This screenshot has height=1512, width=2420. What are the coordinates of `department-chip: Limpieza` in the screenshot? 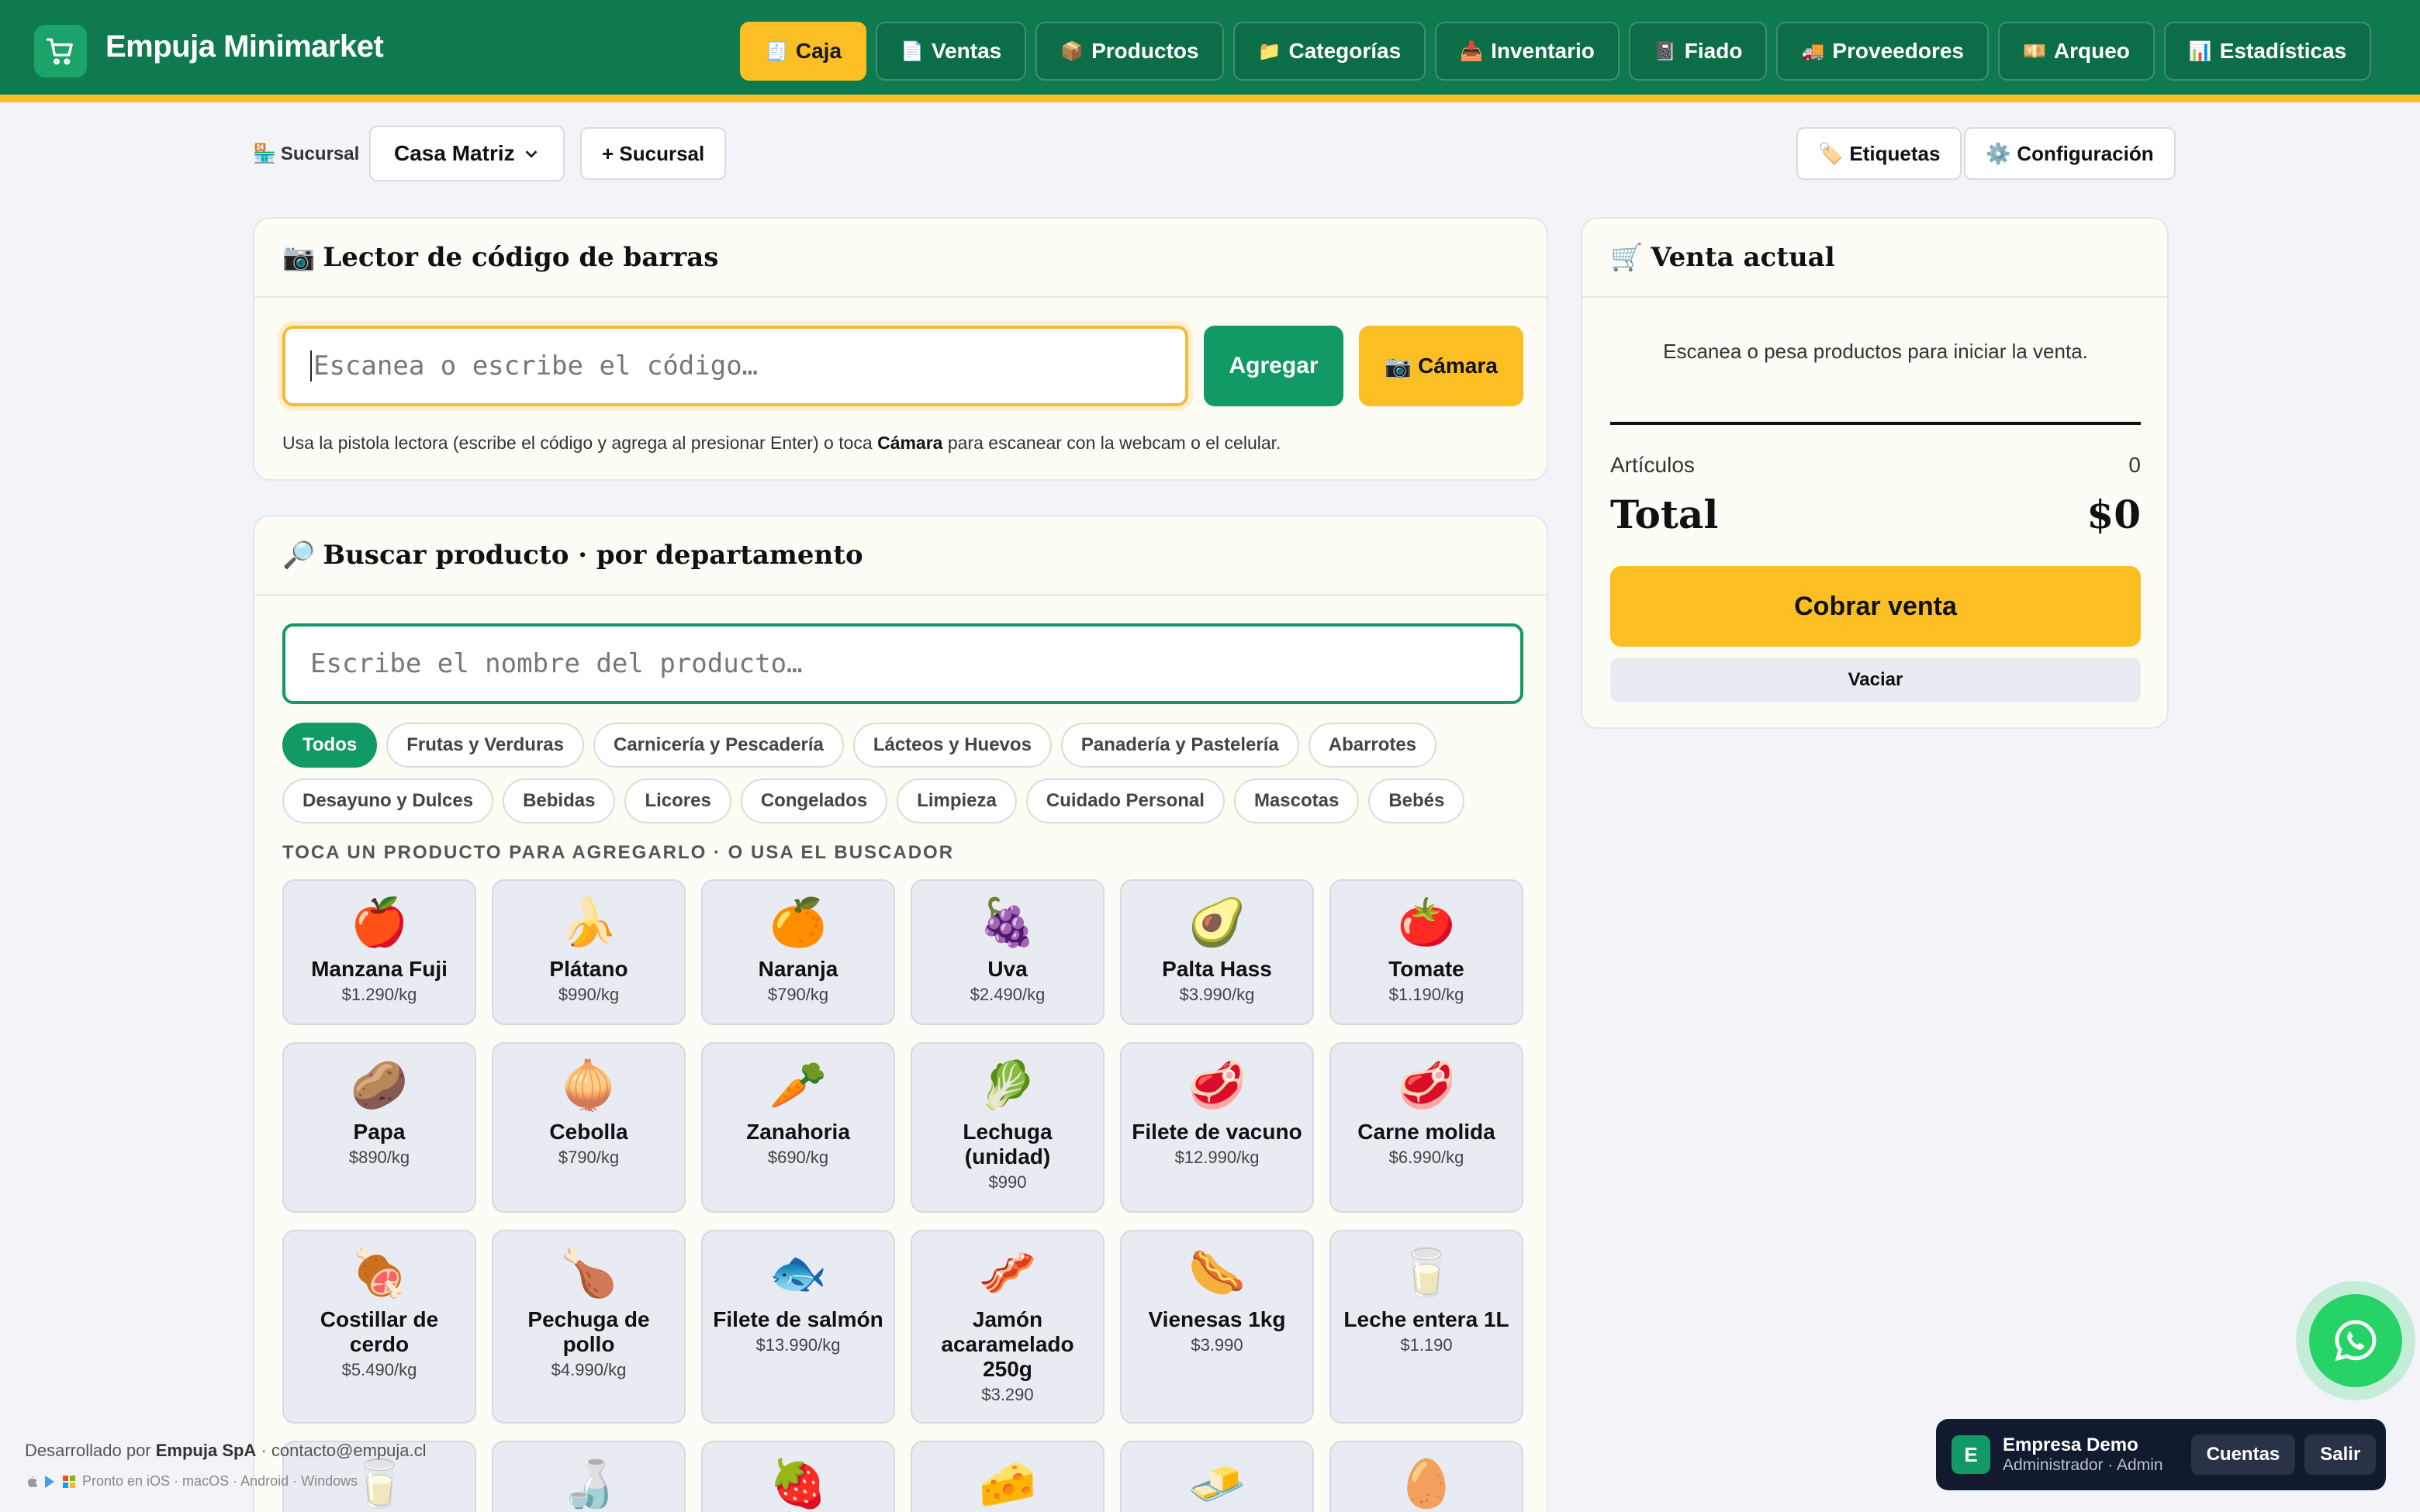 It's located at (957, 800).